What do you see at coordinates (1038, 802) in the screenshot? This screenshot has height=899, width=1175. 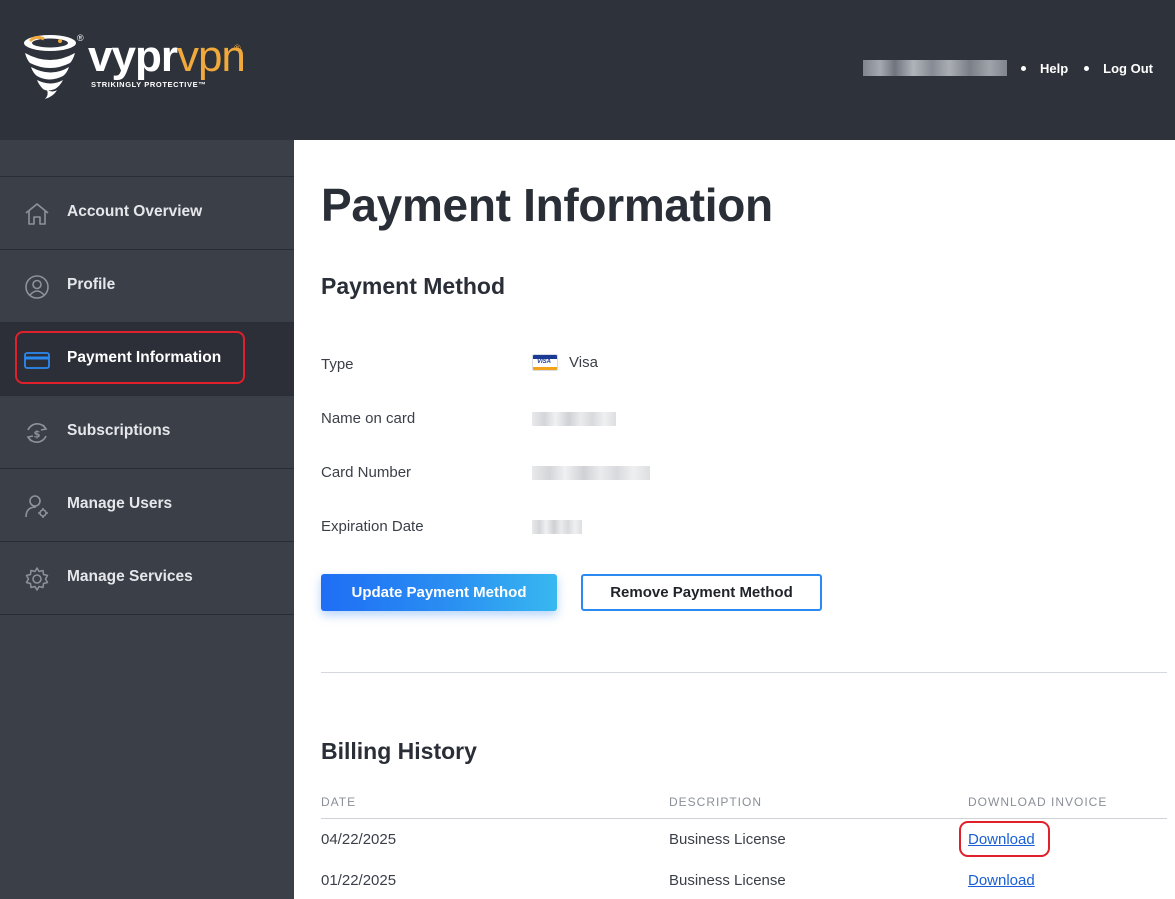 I see `column-header-download-invoice: DOWNLOAD INVOICE` at bounding box center [1038, 802].